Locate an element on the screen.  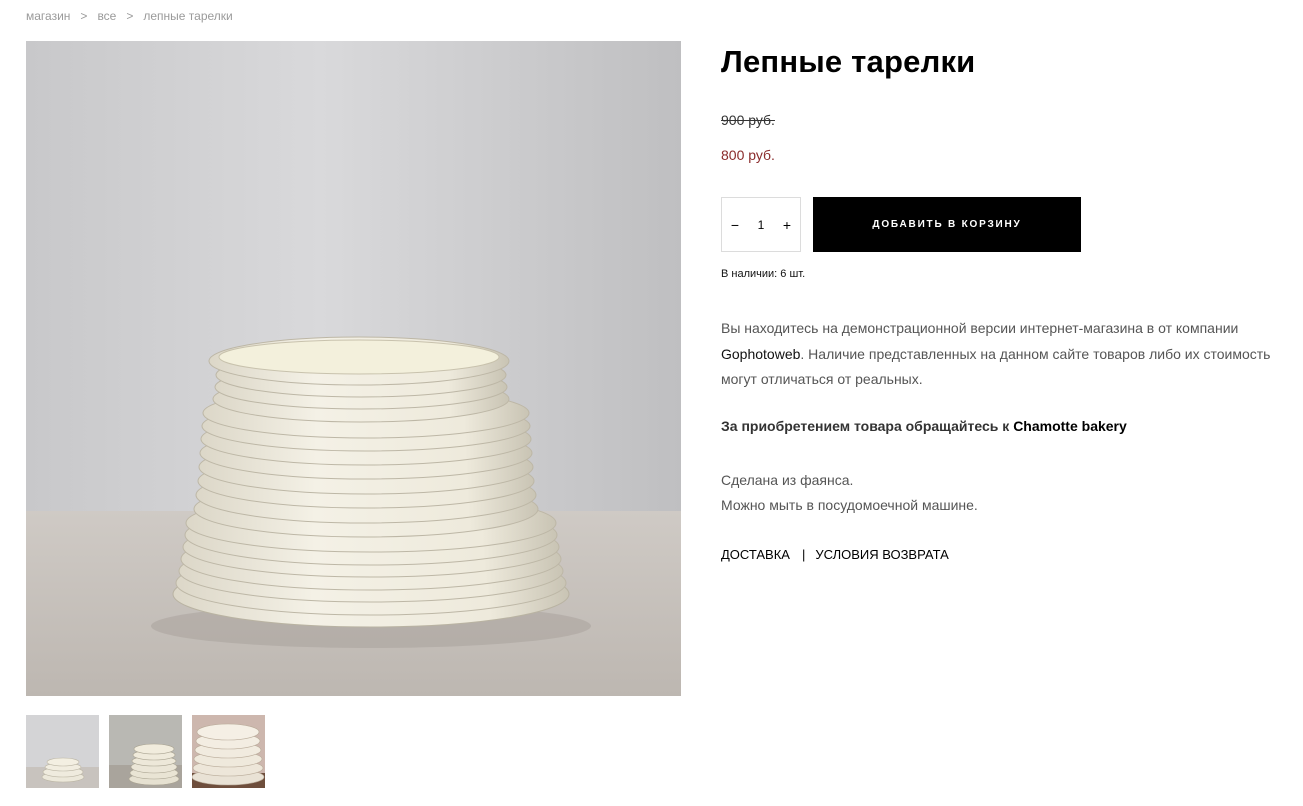
quantity-increase-button: + is located at coordinates (787, 224).